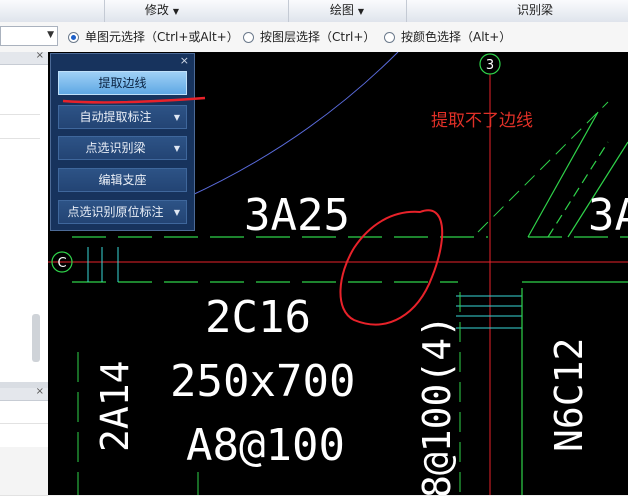 This screenshot has height=496, width=628. What do you see at coordinates (297, 215) in the screenshot?
I see `rebar-top-text: 3A25` at bounding box center [297, 215].